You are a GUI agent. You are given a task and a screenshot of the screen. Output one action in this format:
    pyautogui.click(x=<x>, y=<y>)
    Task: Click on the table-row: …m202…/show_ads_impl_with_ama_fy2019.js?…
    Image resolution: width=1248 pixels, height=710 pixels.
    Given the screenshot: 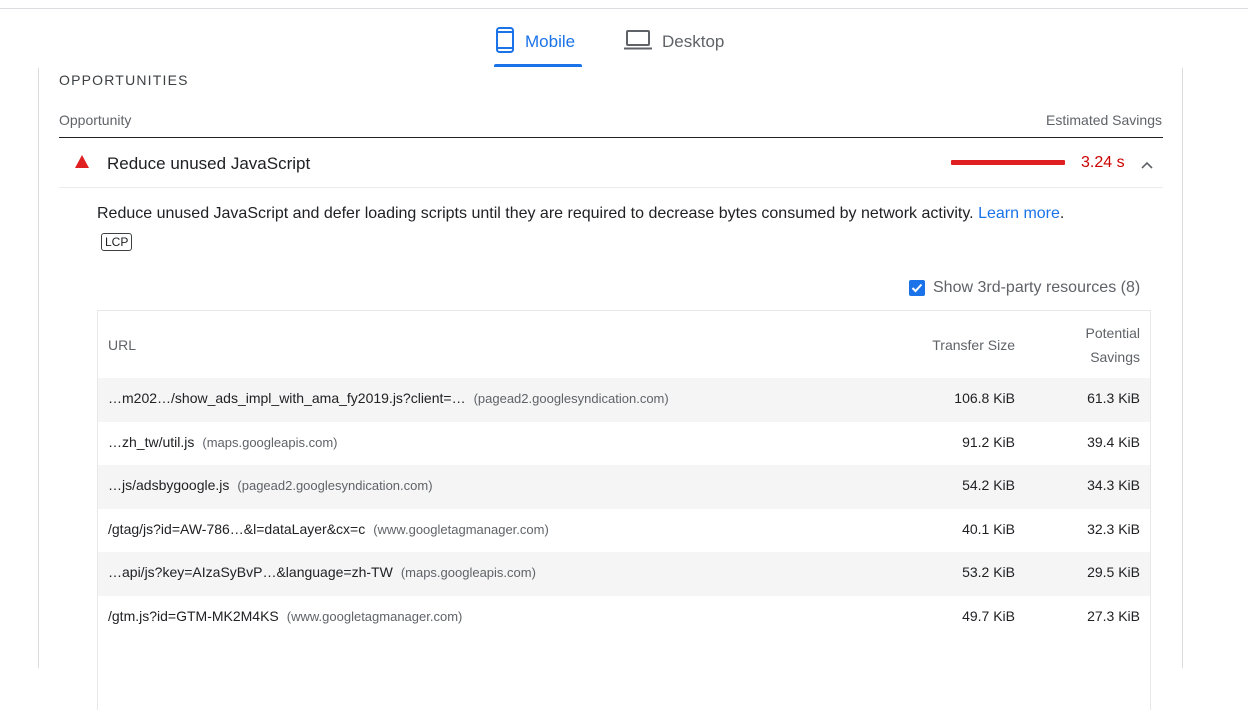 What is the action you would take?
    pyautogui.click(x=624, y=400)
    